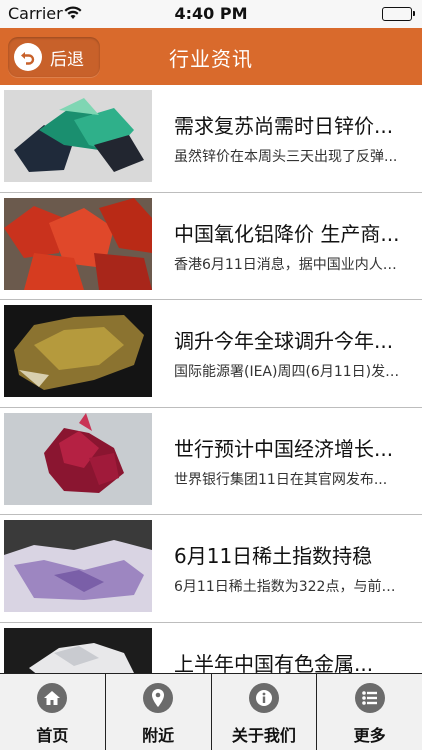 The width and height of the screenshot is (422, 750). I want to click on battery-icon, so click(398, 14).